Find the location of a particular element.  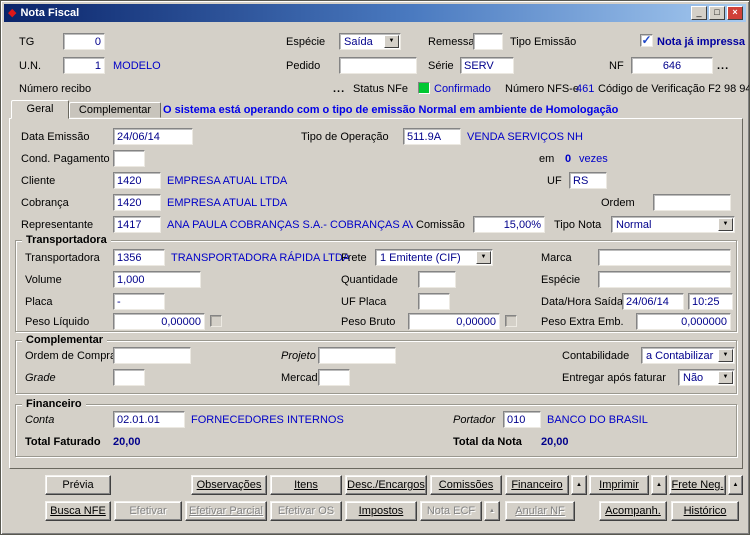

especie-transp-input is located at coordinates (664, 279).